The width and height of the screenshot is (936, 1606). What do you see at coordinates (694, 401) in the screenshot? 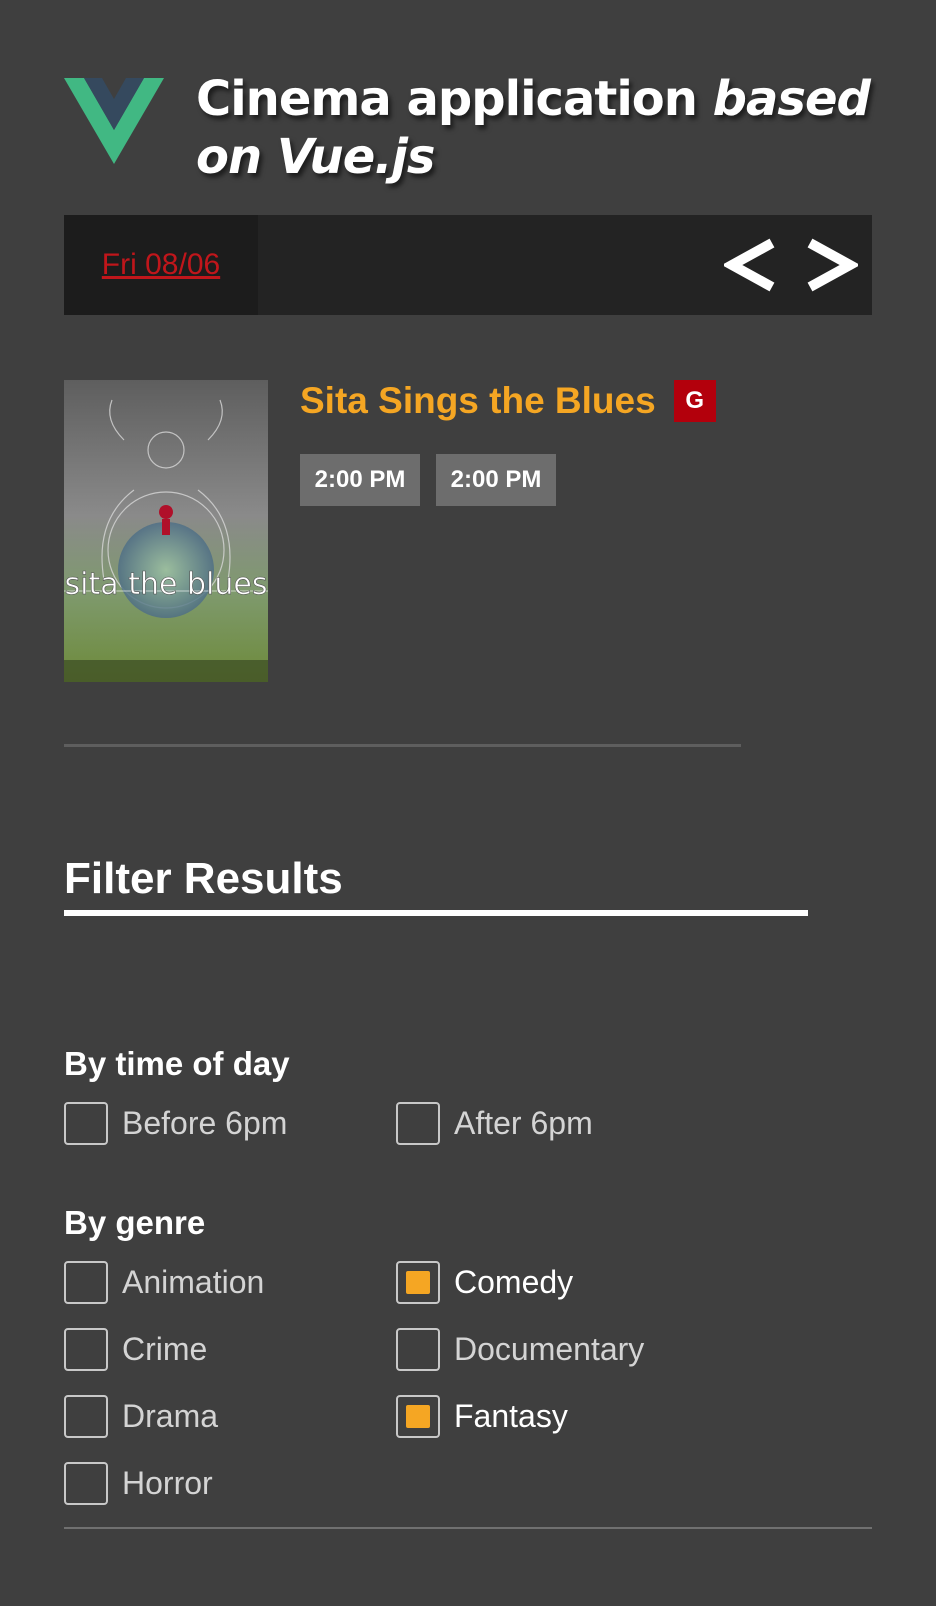
I see `rating-badge: G` at bounding box center [694, 401].